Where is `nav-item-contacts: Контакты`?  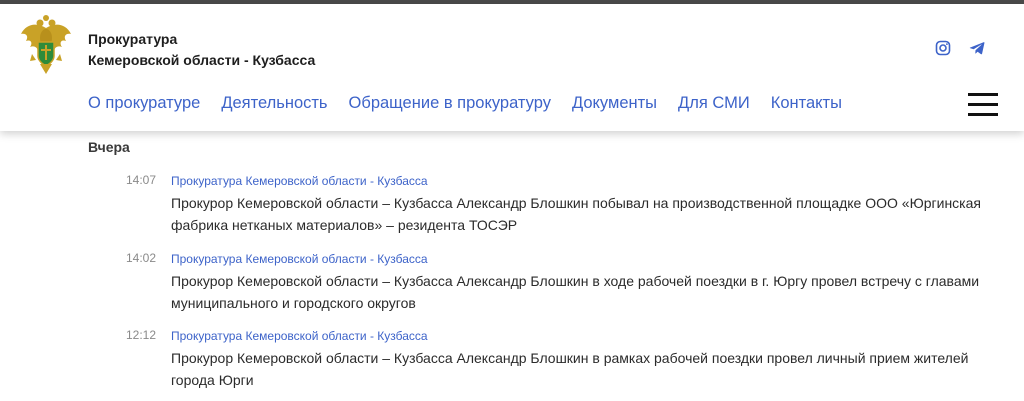 nav-item-contacts: Контакты is located at coordinates (806, 103).